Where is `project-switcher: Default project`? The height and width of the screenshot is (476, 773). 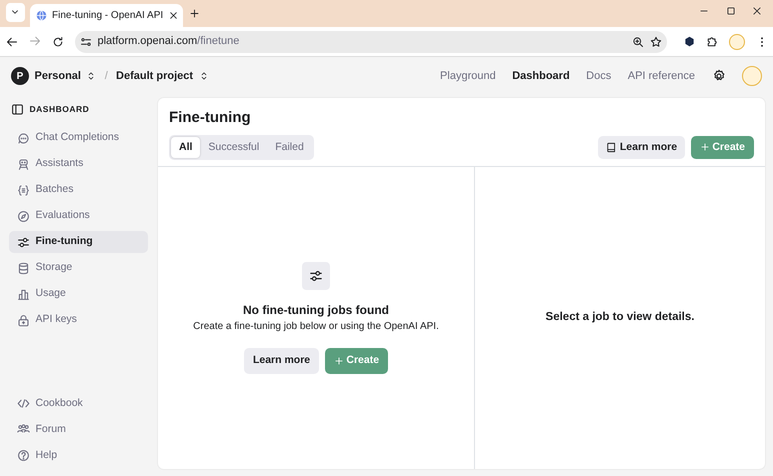 project-switcher: Default project is located at coordinates (155, 76).